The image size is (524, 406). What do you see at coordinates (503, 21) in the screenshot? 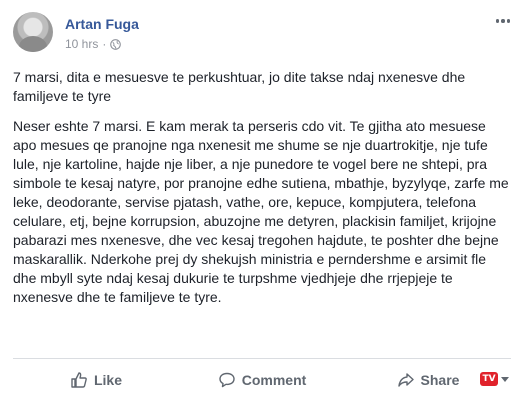
I see `more-options-icon` at bounding box center [503, 21].